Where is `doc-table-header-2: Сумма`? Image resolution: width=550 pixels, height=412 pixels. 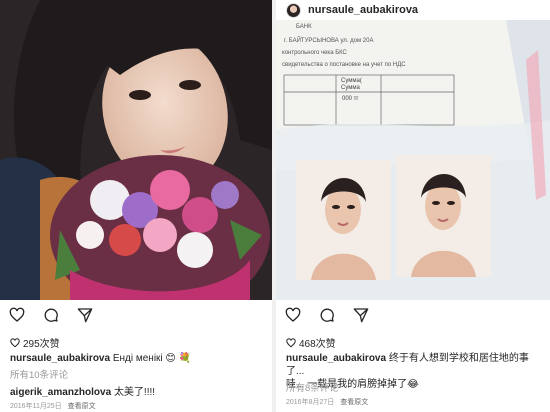
doc-table-header-2: Сумма is located at coordinates (351, 88).